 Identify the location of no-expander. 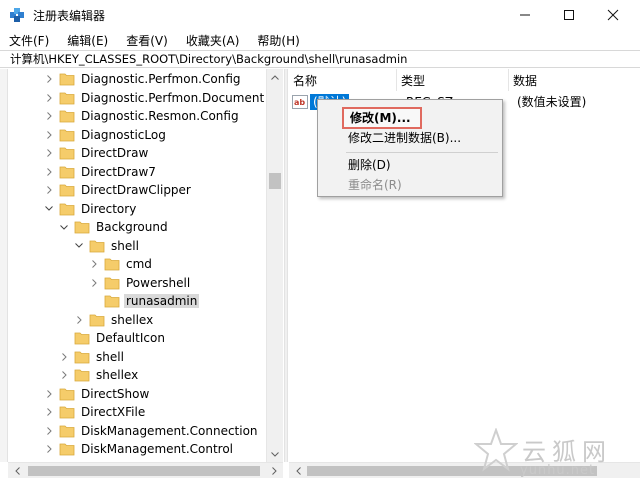
(94, 301).